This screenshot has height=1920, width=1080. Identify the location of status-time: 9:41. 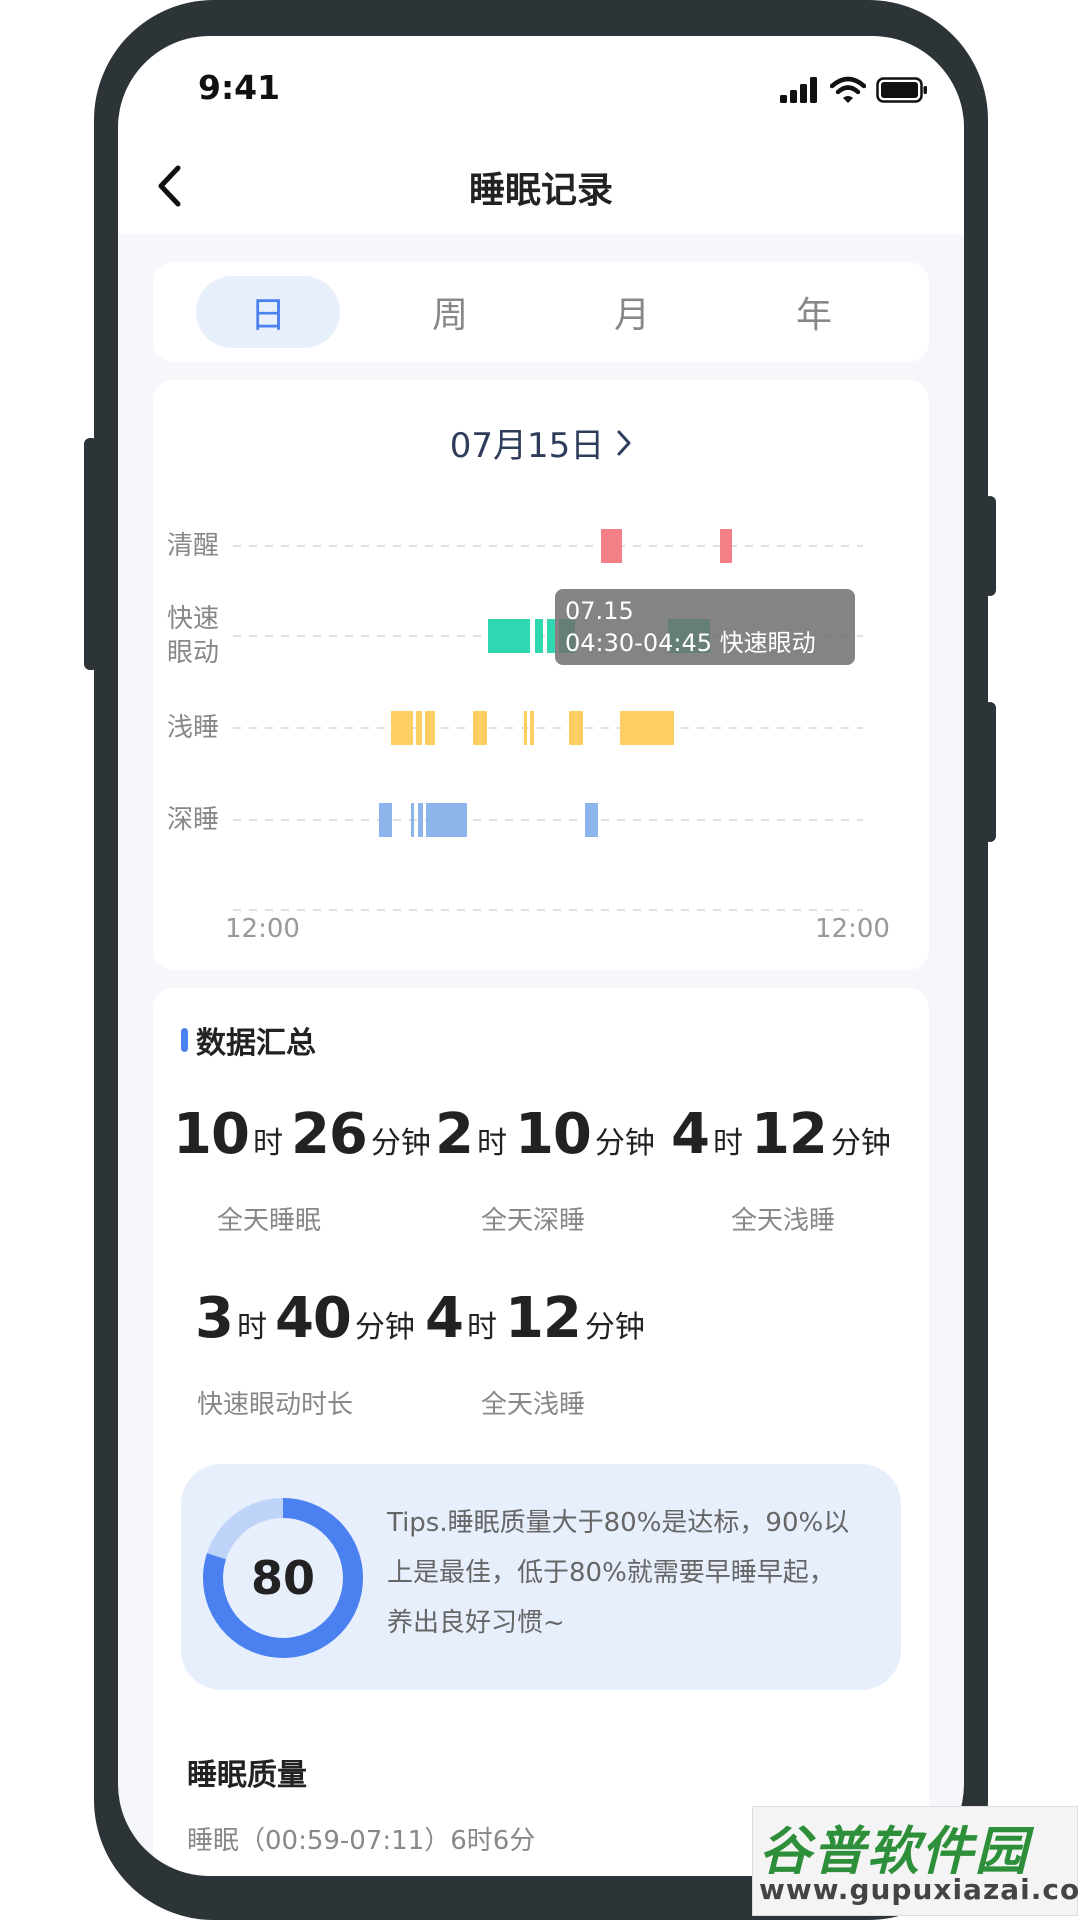
(239, 87).